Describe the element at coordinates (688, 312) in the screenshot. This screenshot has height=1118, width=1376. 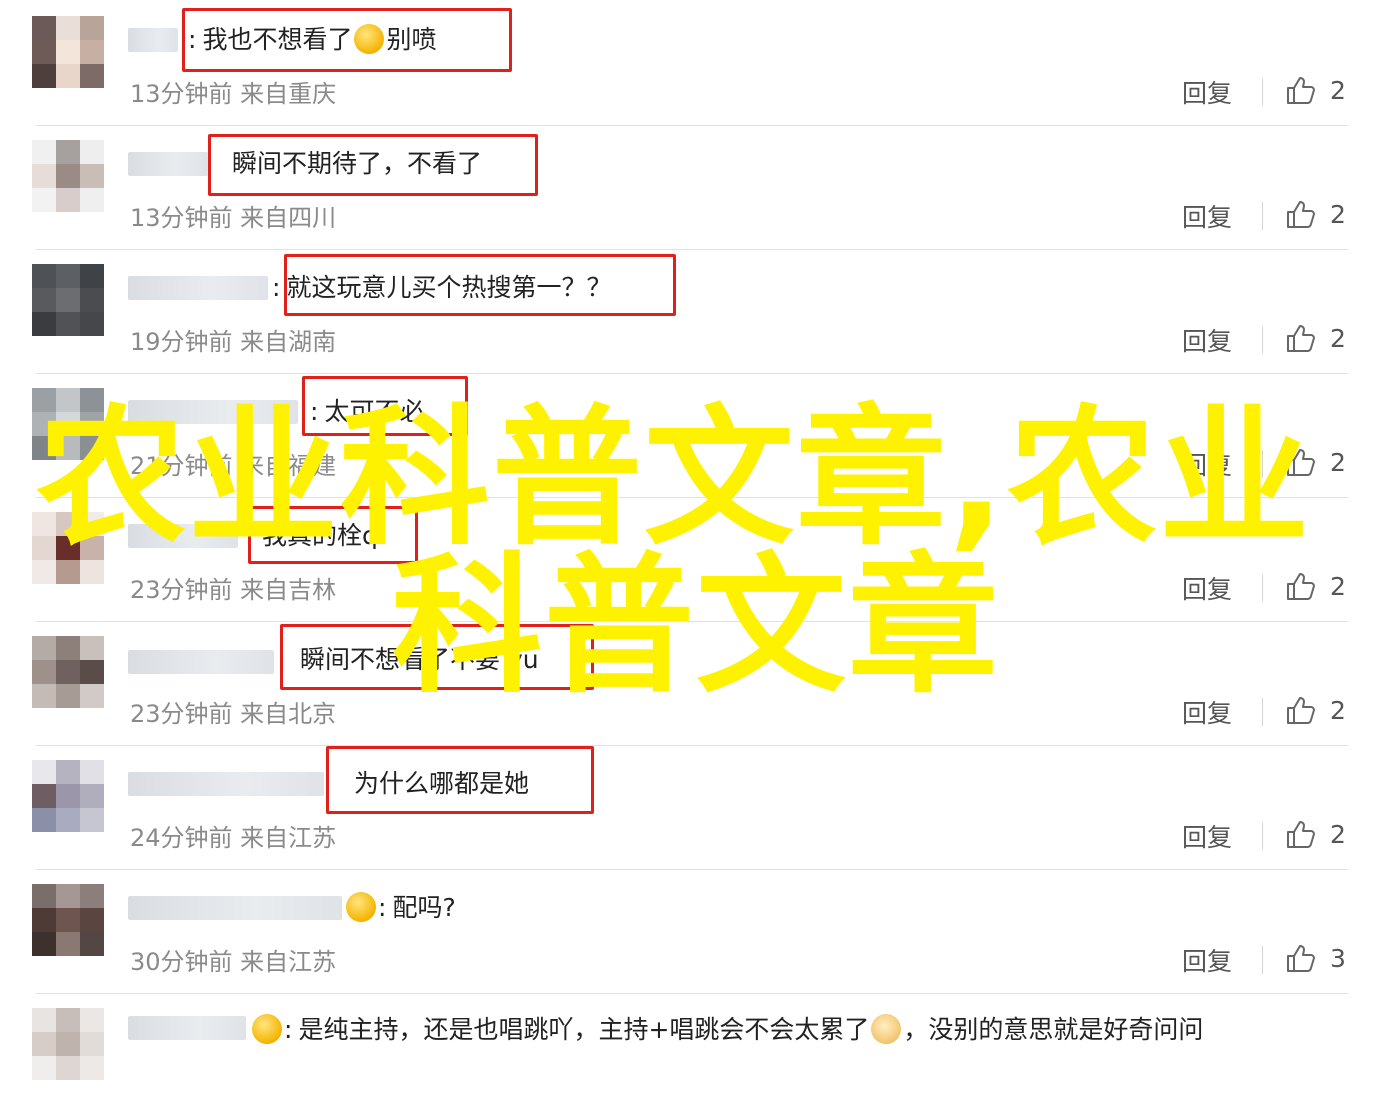
I see `comment-item: : 就这玩意儿买个热搜第一？？ 19分钟前 来自湖南 回复 2` at that location.